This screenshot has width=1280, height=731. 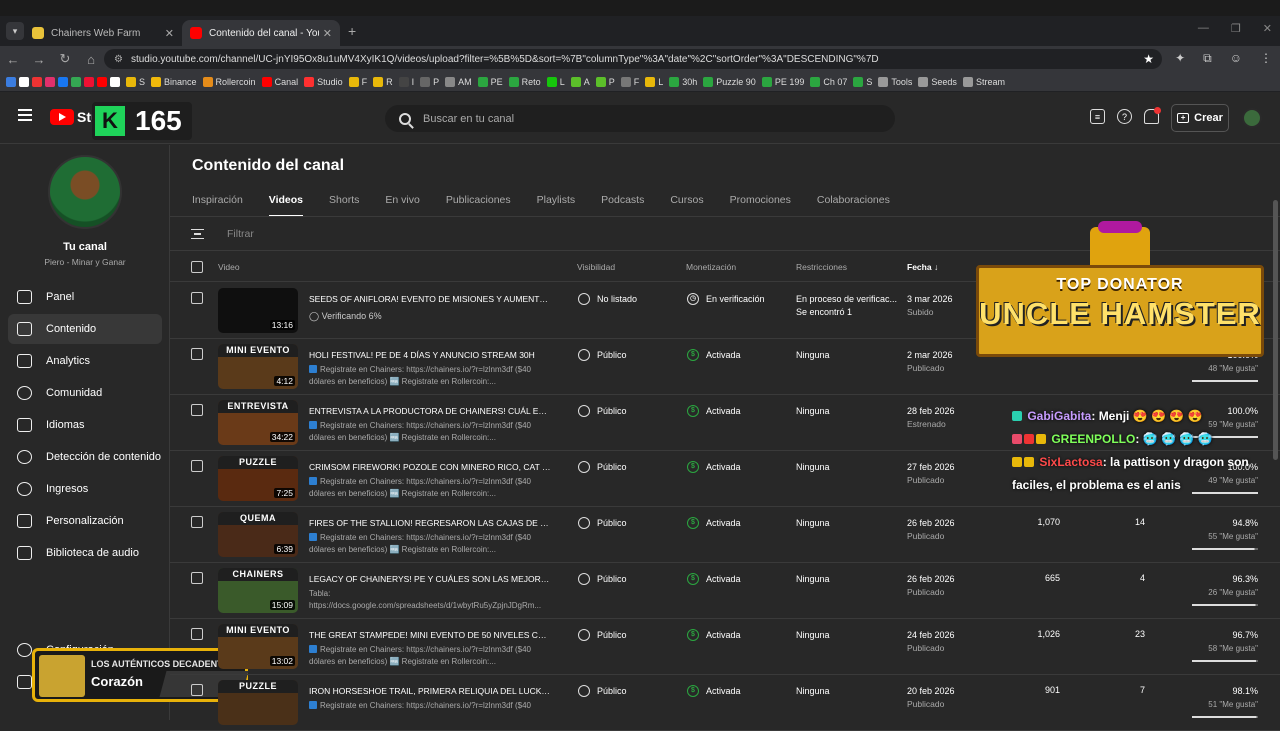 What do you see at coordinates (261, 33) in the screenshot?
I see `browser-tab-youtube: Contenido del canal - YouTube ✕` at bounding box center [261, 33].